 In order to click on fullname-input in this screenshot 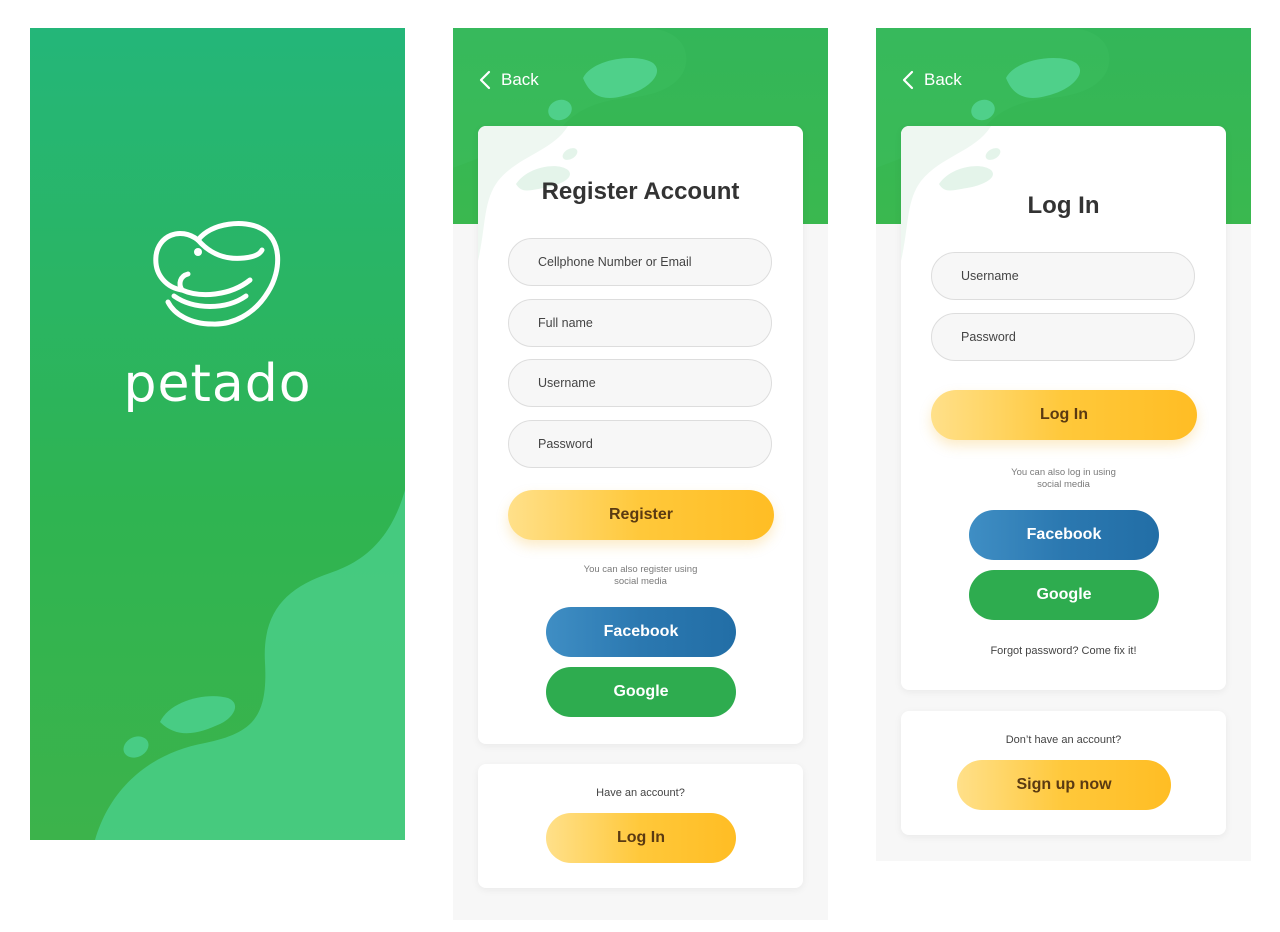, I will do `click(640, 323)`.